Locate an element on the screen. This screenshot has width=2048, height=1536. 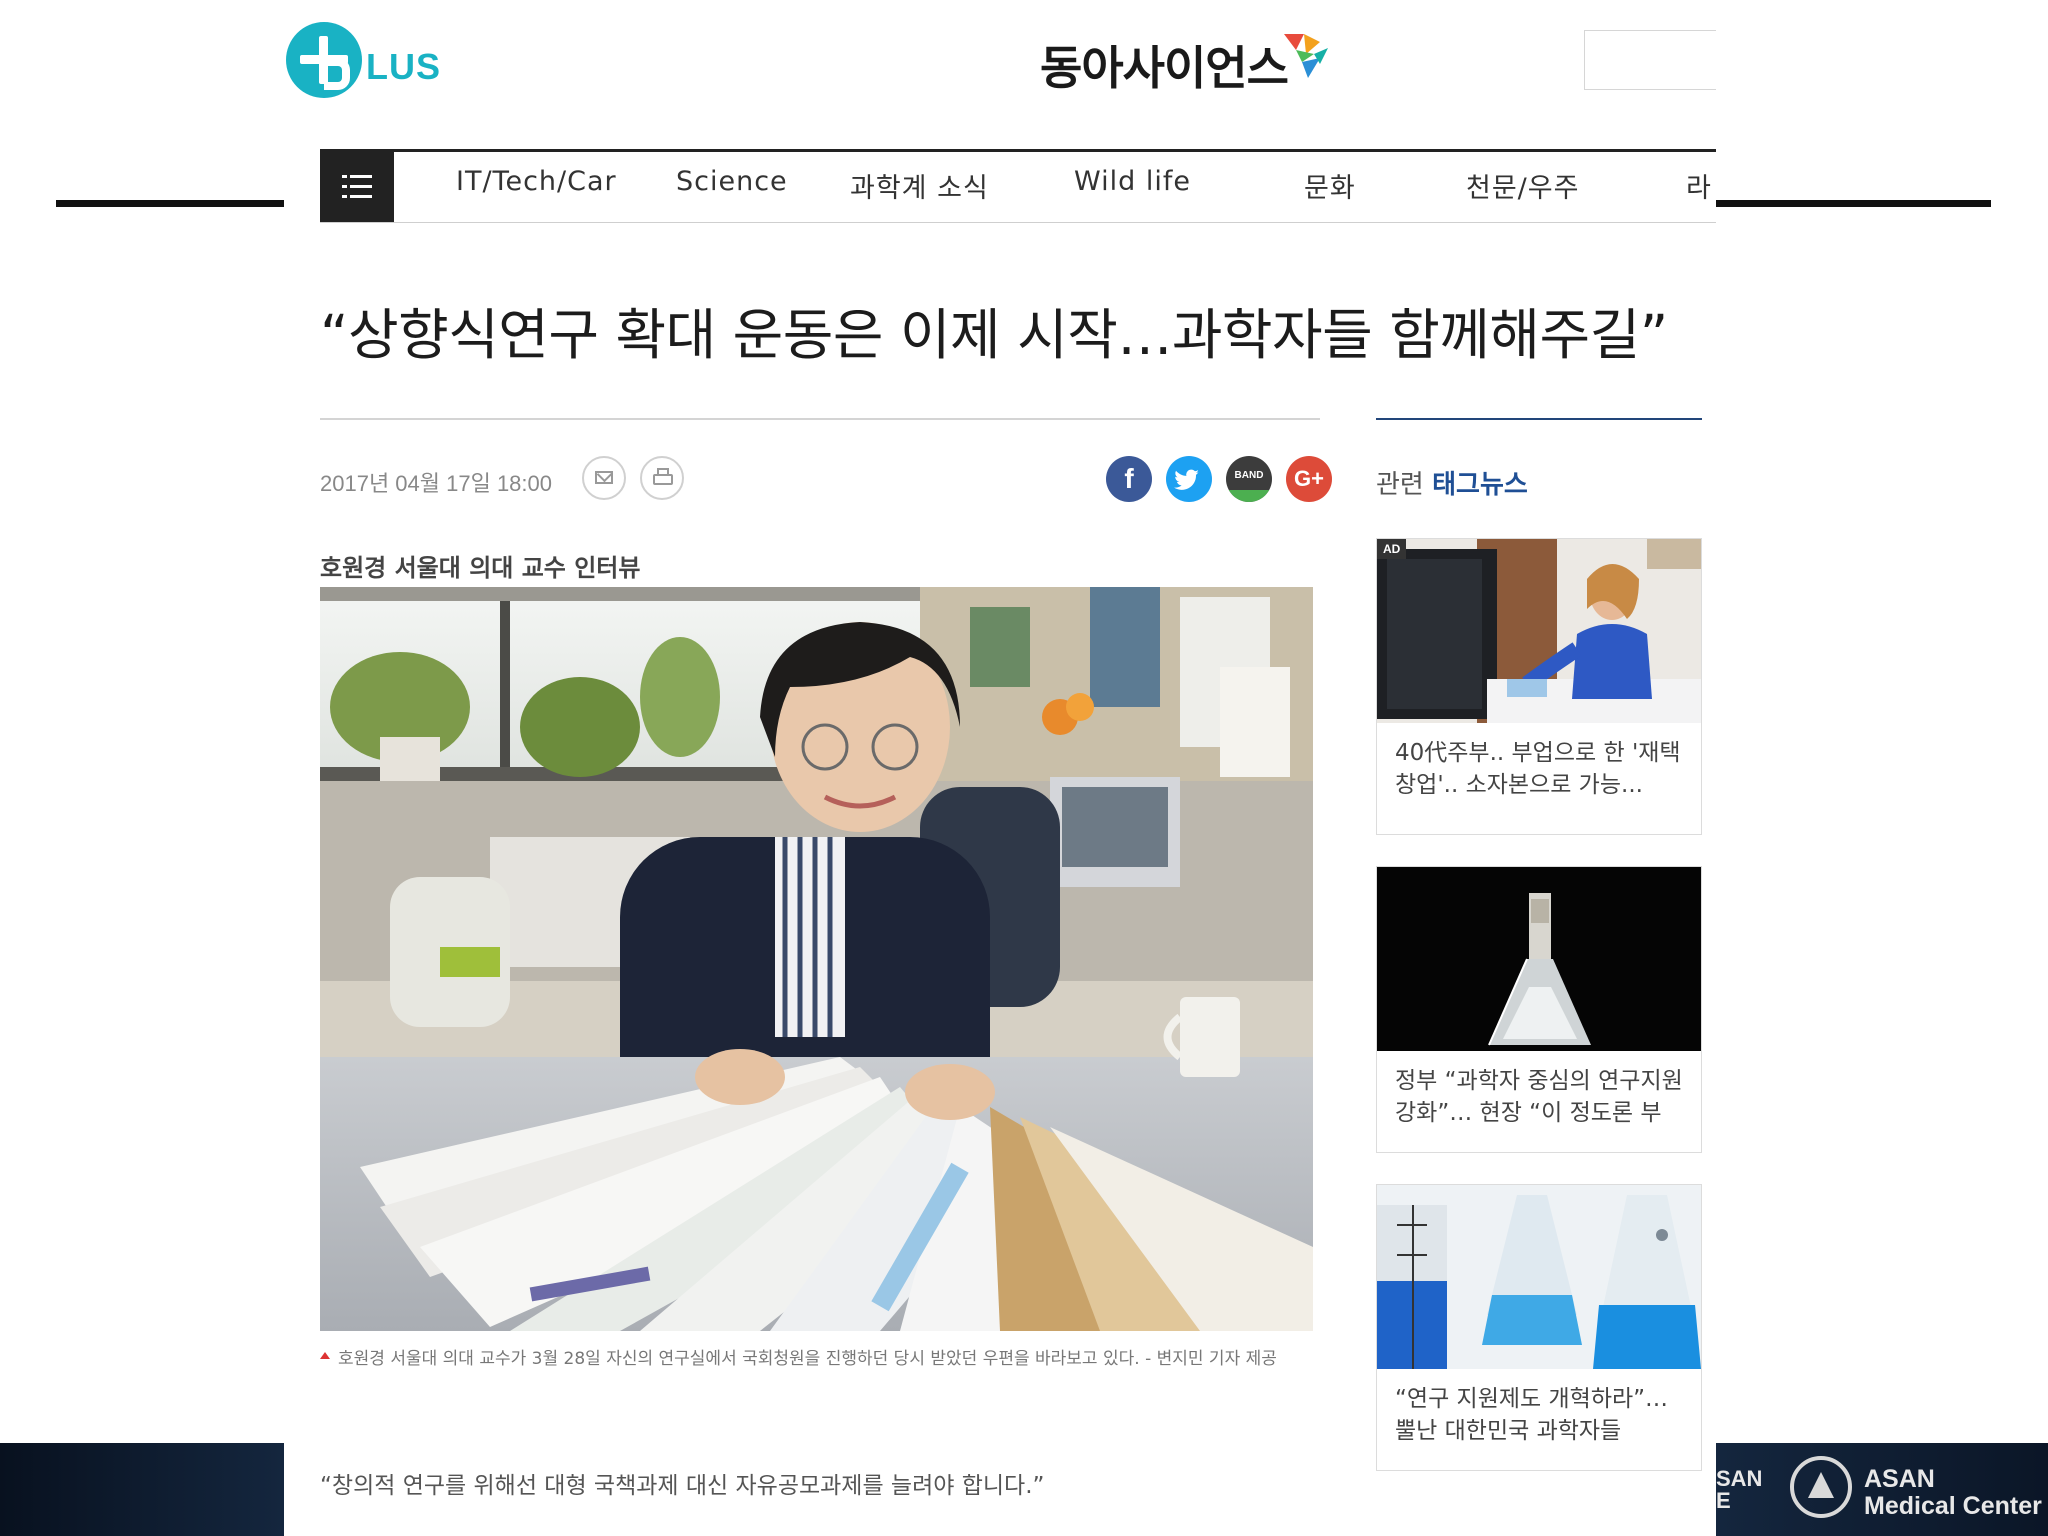
band-icon: BAND is located at coordinates (1249, 479).